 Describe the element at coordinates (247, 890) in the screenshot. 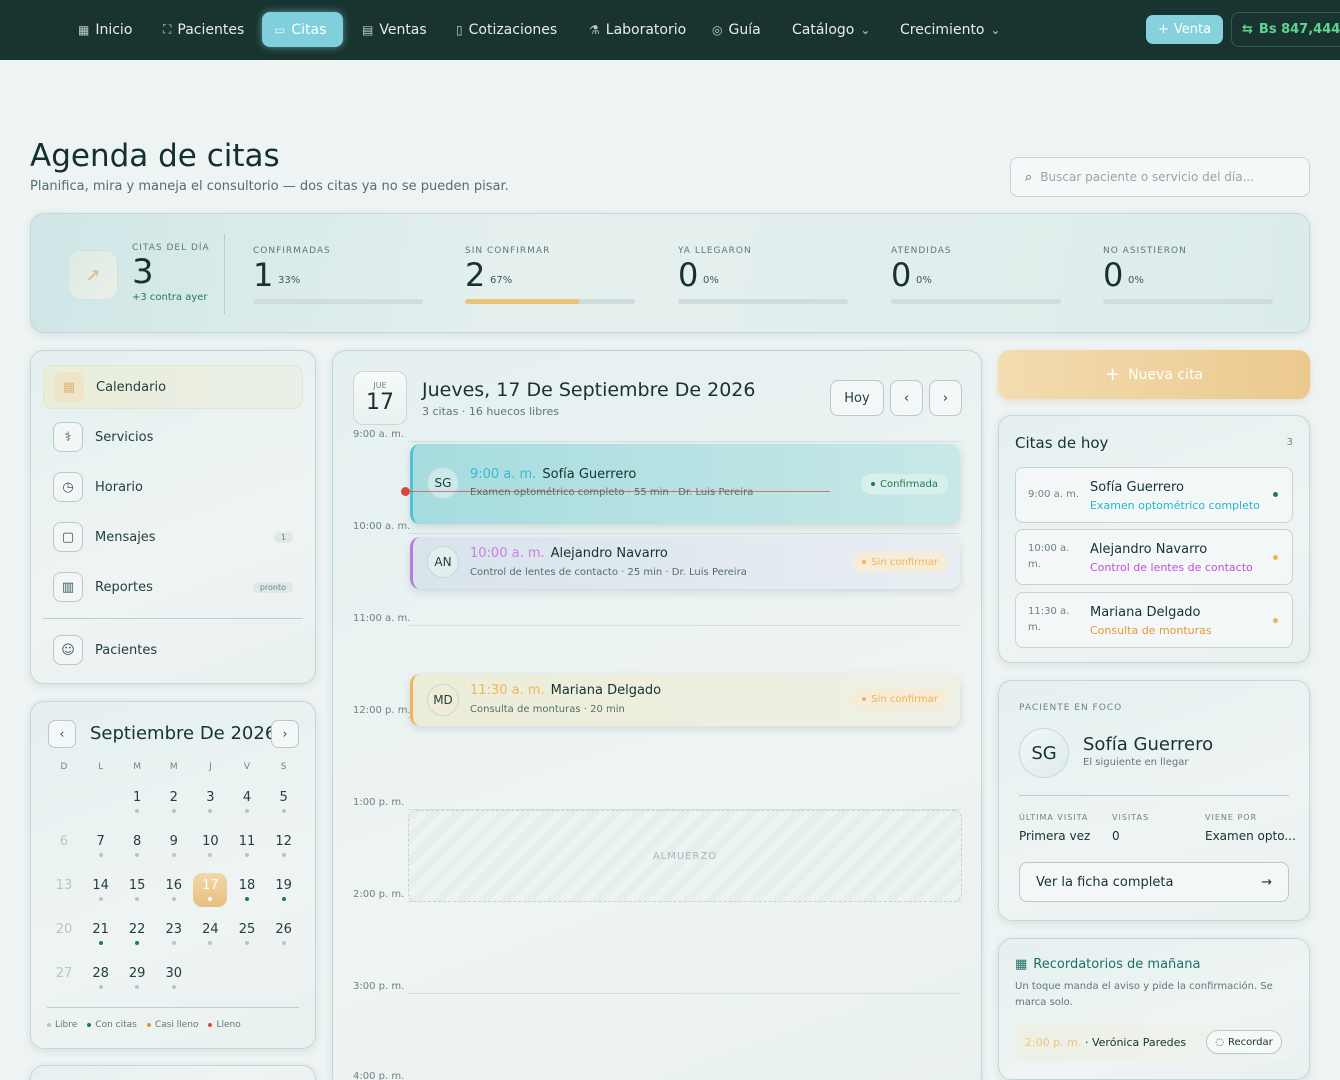

I see `calendar-day: 18` at that location.